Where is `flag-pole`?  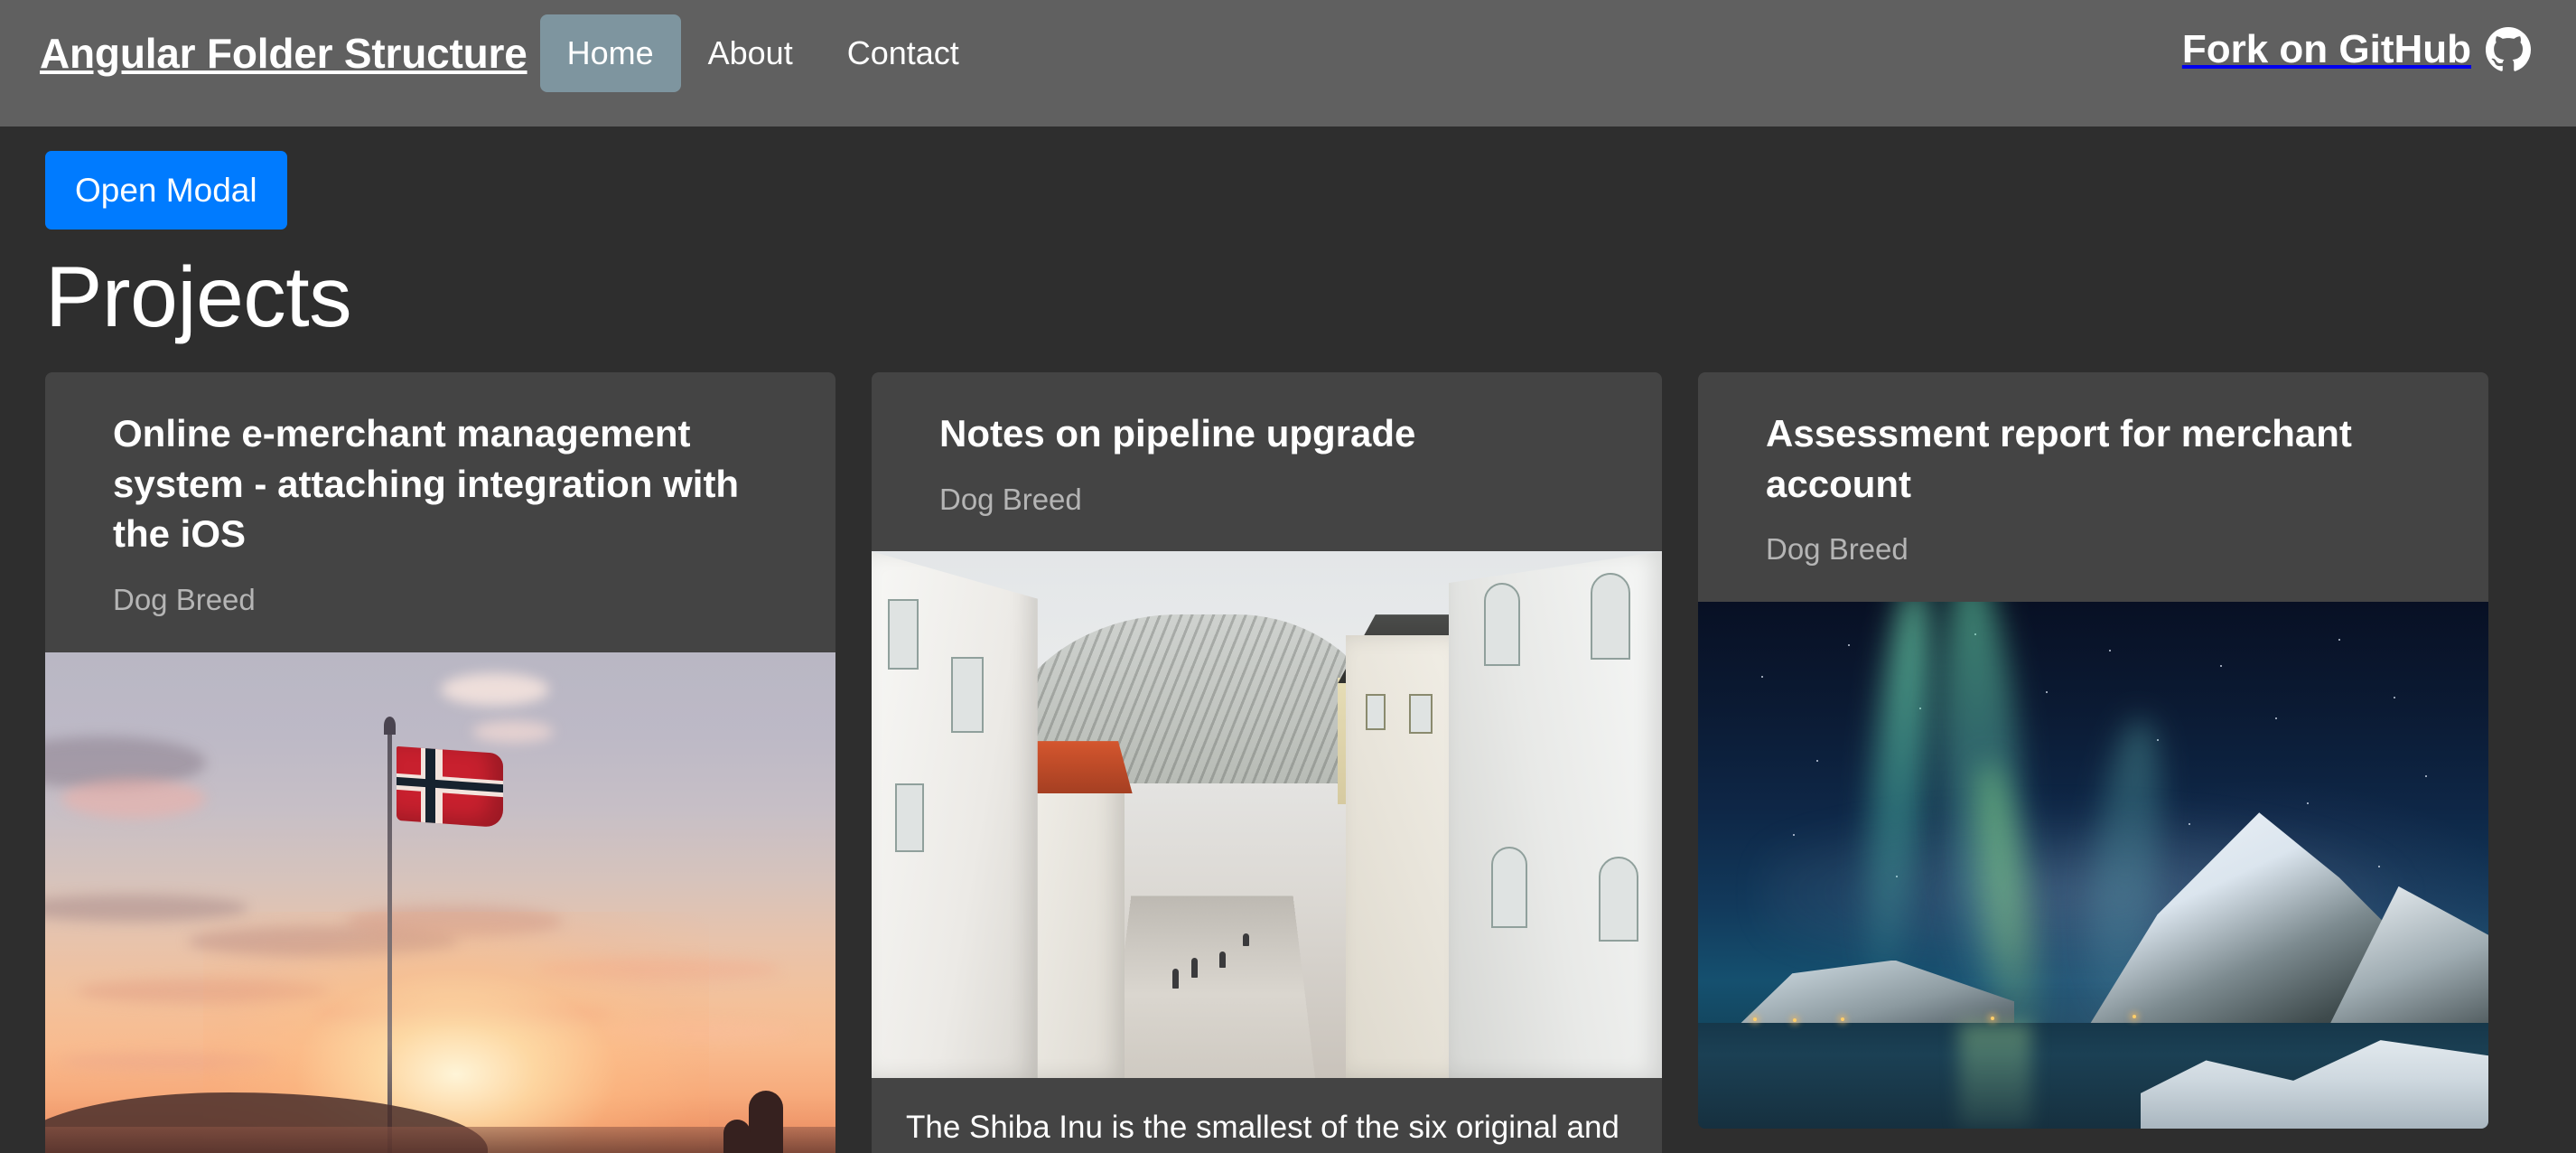 flag-pole is located at coordinates (389, 935).